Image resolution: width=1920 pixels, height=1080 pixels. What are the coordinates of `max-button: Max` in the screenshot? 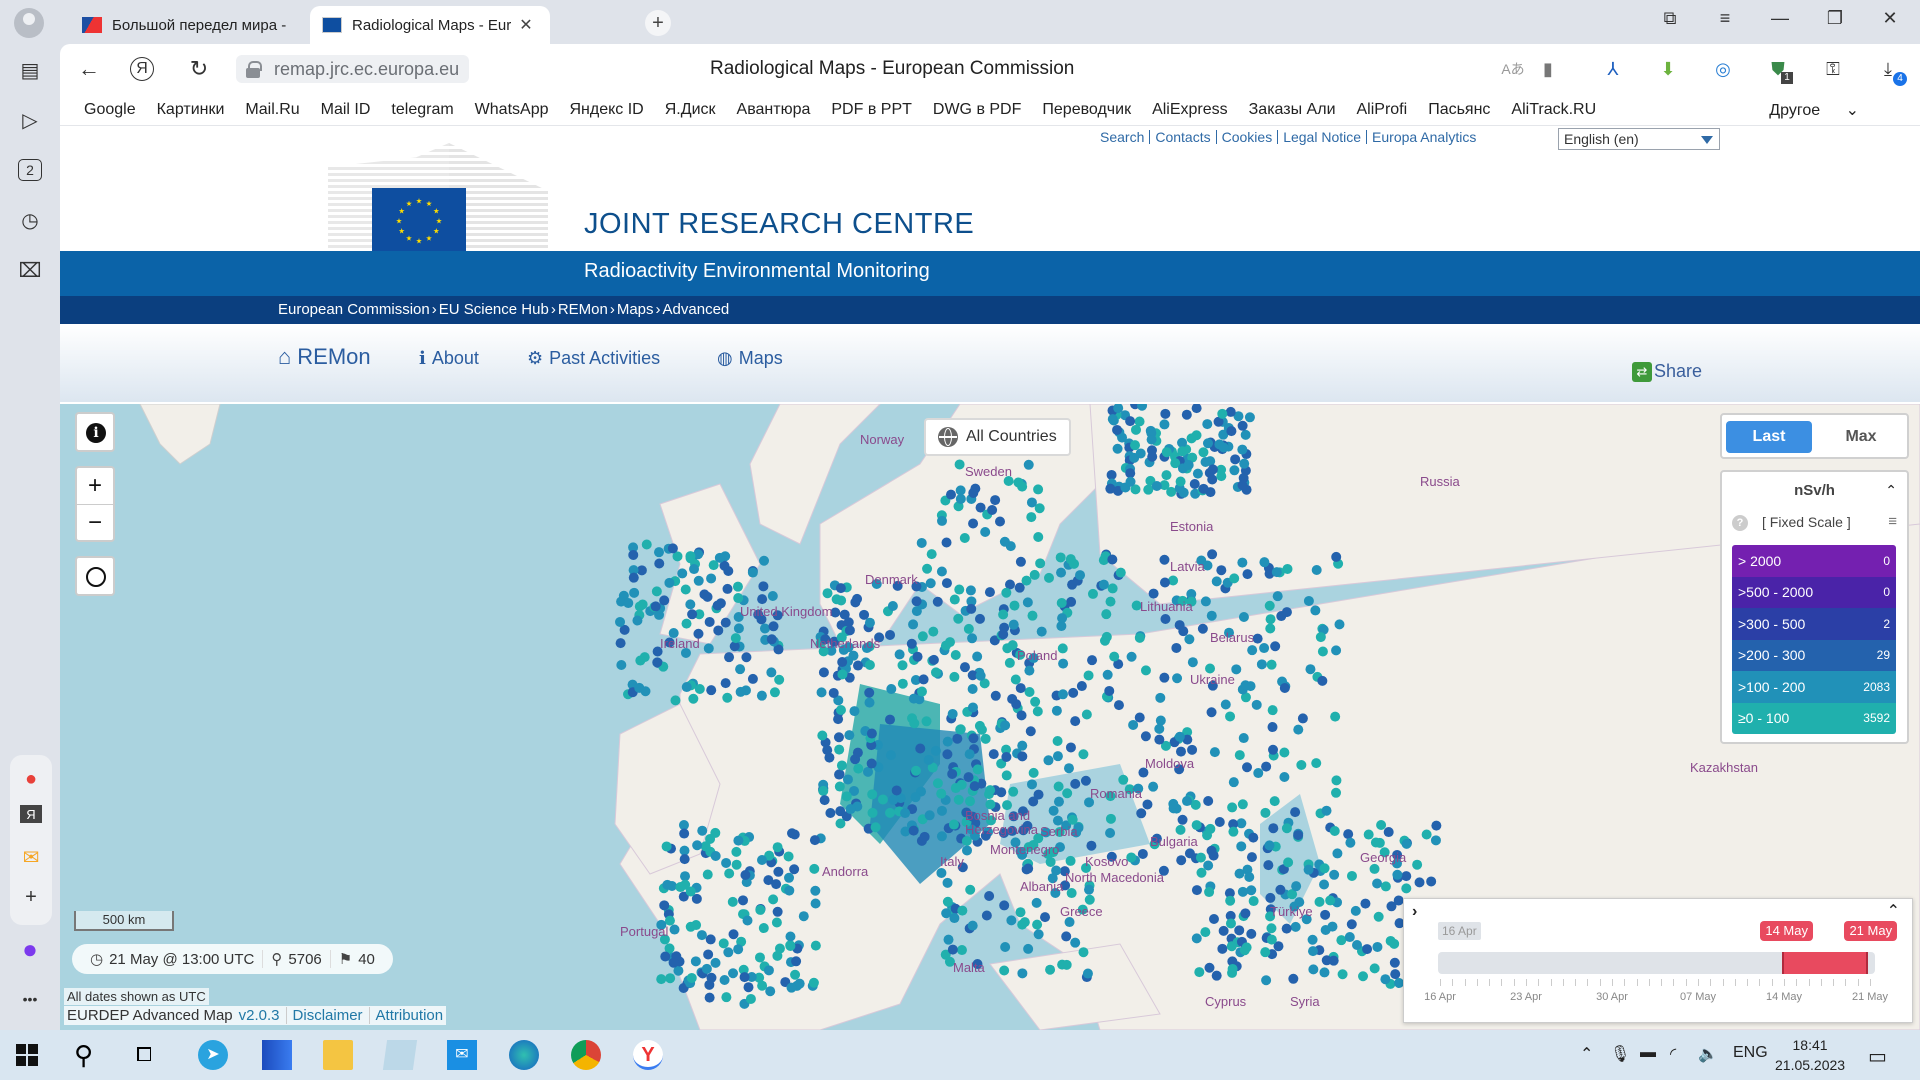 It's located at (1861, 437).